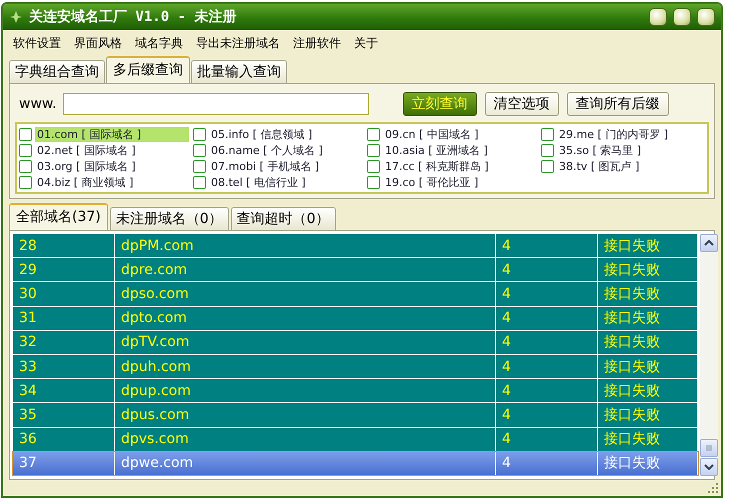 The width and height of the screenshot is (729, 501). What do you see at coordinates (305, 464) in the screenshot?
I see `table-cell: dpwe.com` at bounding box center [305, 464].